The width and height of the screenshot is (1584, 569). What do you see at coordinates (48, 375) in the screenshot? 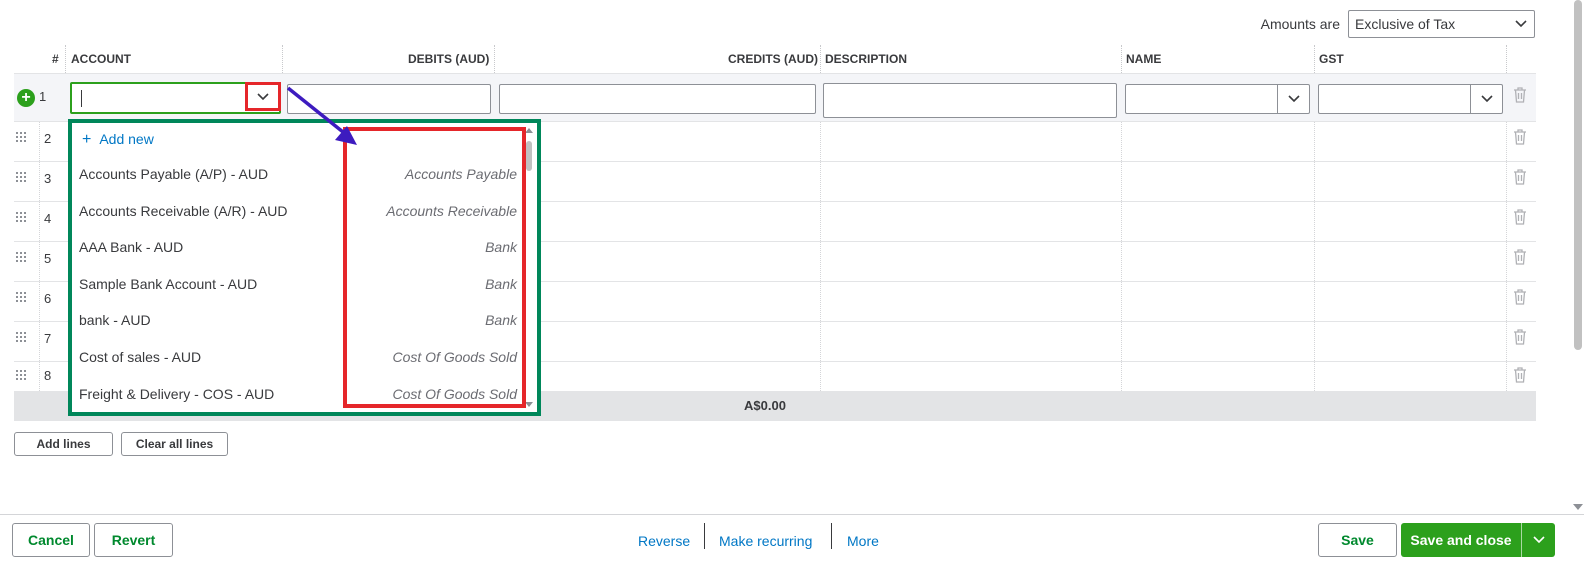
I see `row-number: 8` at bounding box center [48, 375].